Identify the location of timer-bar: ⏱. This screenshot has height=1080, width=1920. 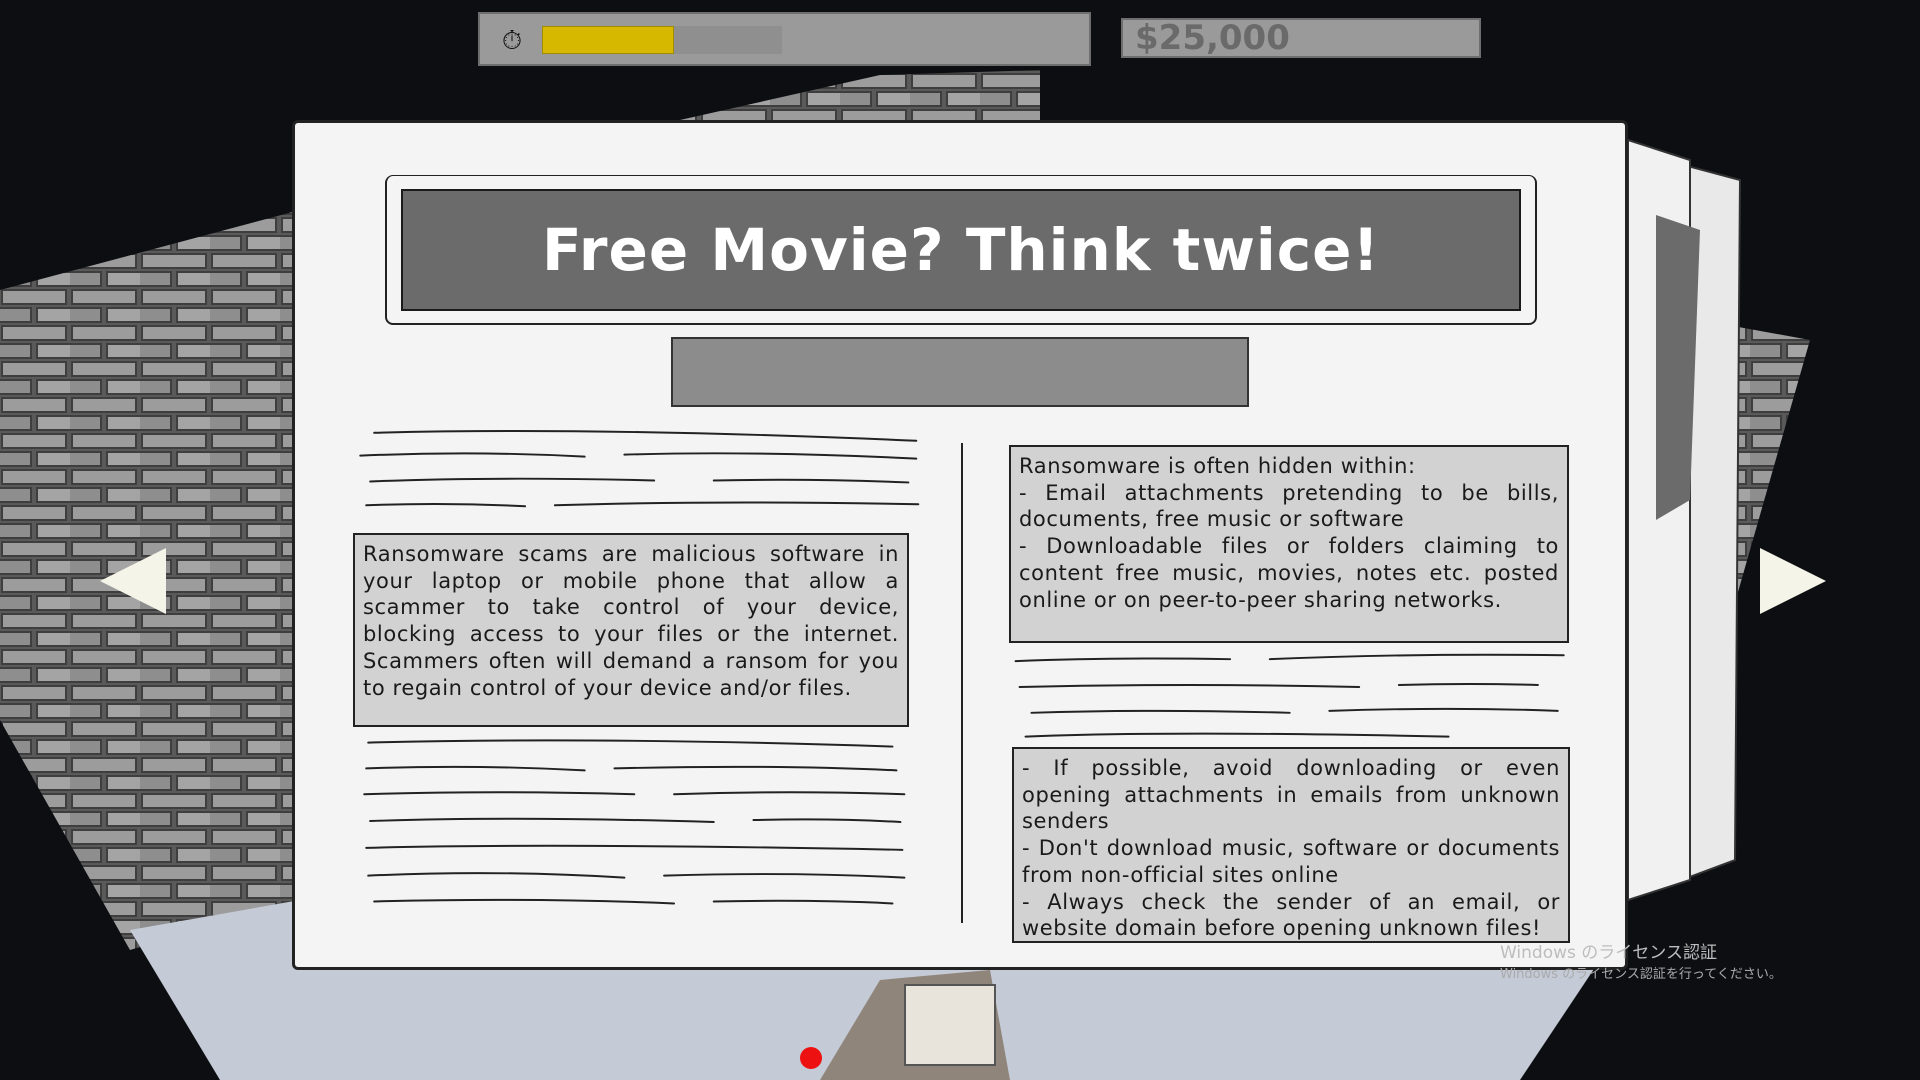
(784, 39).